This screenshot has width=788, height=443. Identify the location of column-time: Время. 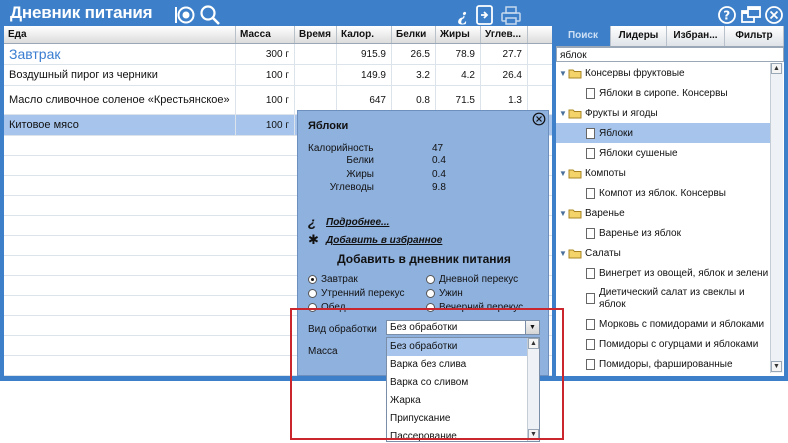
(316, 34).